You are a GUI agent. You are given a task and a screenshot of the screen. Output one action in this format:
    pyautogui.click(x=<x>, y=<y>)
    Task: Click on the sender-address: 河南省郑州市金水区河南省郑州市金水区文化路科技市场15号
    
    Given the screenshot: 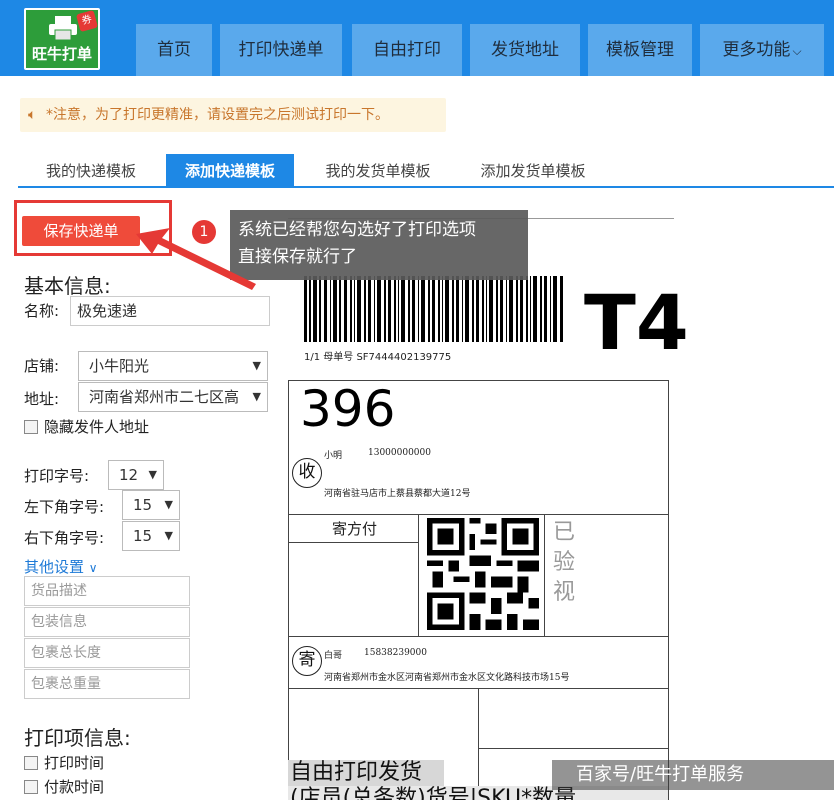 What is the action you would take?
    pyautogui.click(x=447, y=678)
    